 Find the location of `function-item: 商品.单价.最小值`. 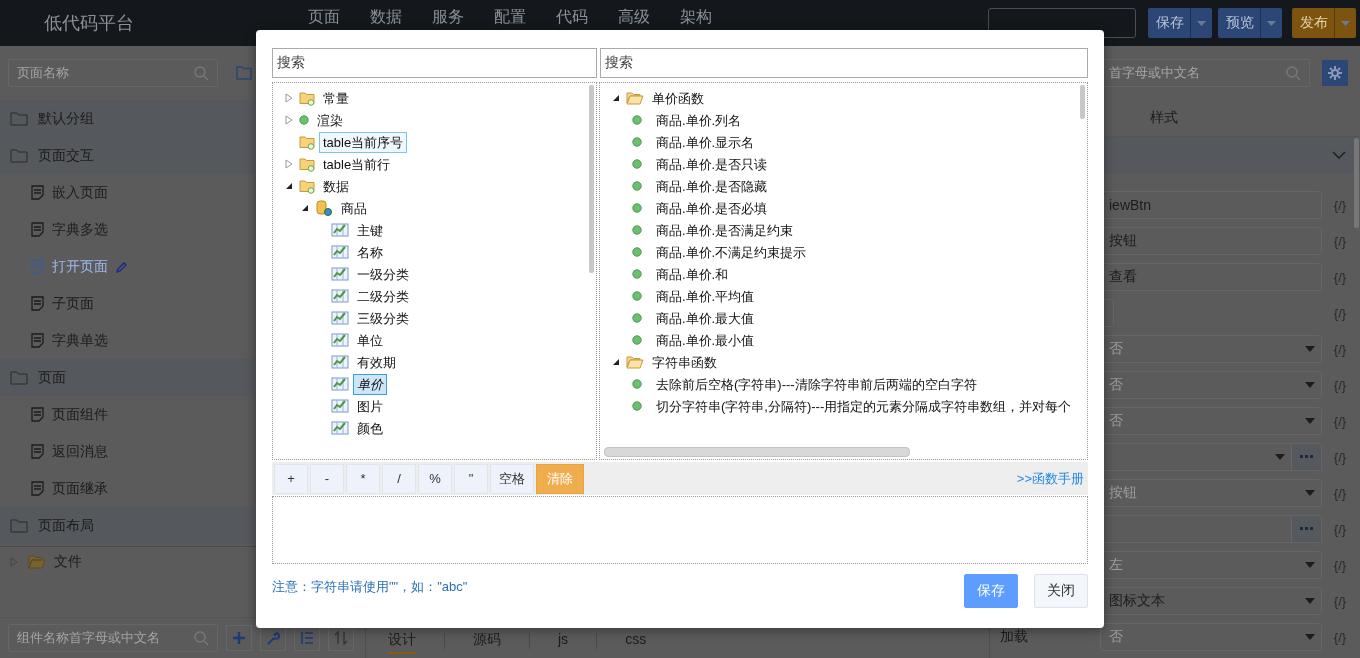

function-item: 商品.单价.最小值 is located at coordinates (705, 340).